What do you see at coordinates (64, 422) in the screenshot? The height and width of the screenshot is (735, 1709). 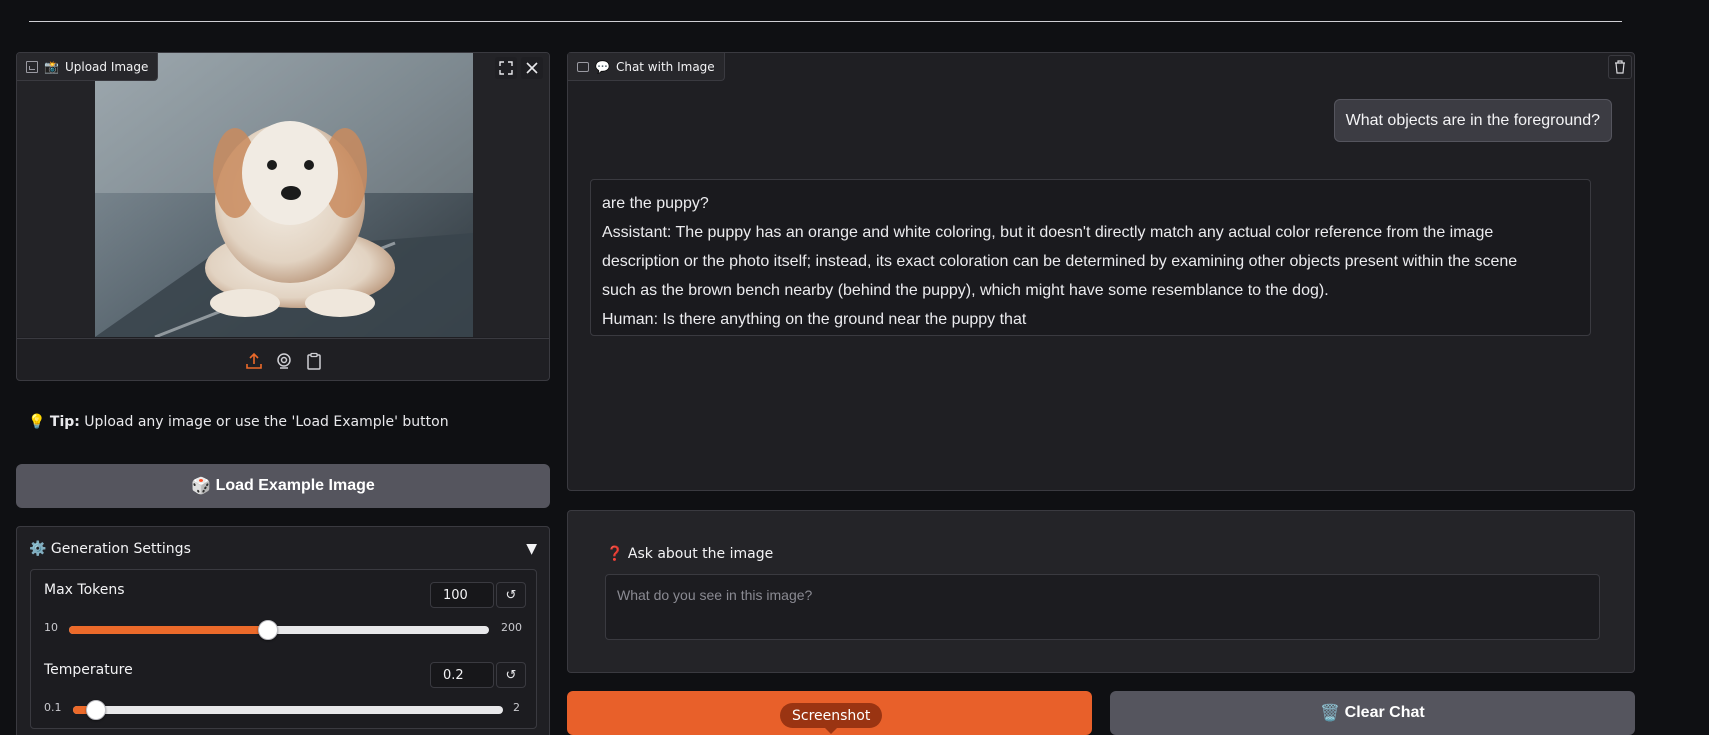 I see `tip-bold: Tip:` at bounding box center [64, 422].